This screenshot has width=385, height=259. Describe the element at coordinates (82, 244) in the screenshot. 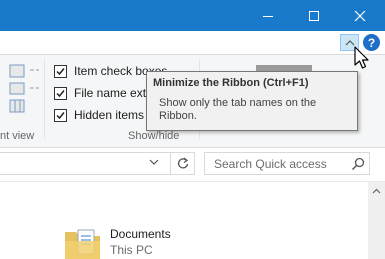

I see `documents-folder-icon` at that location.